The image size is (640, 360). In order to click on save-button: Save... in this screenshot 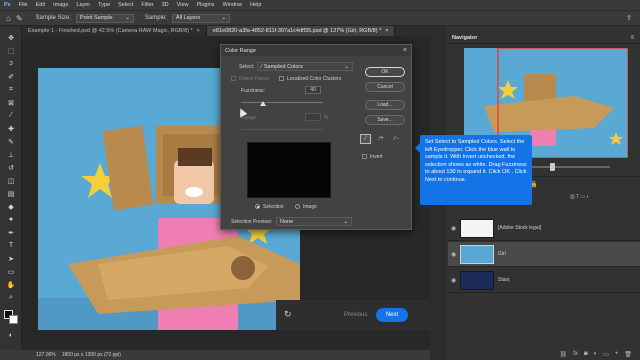, I will do `click(385, 120)`.